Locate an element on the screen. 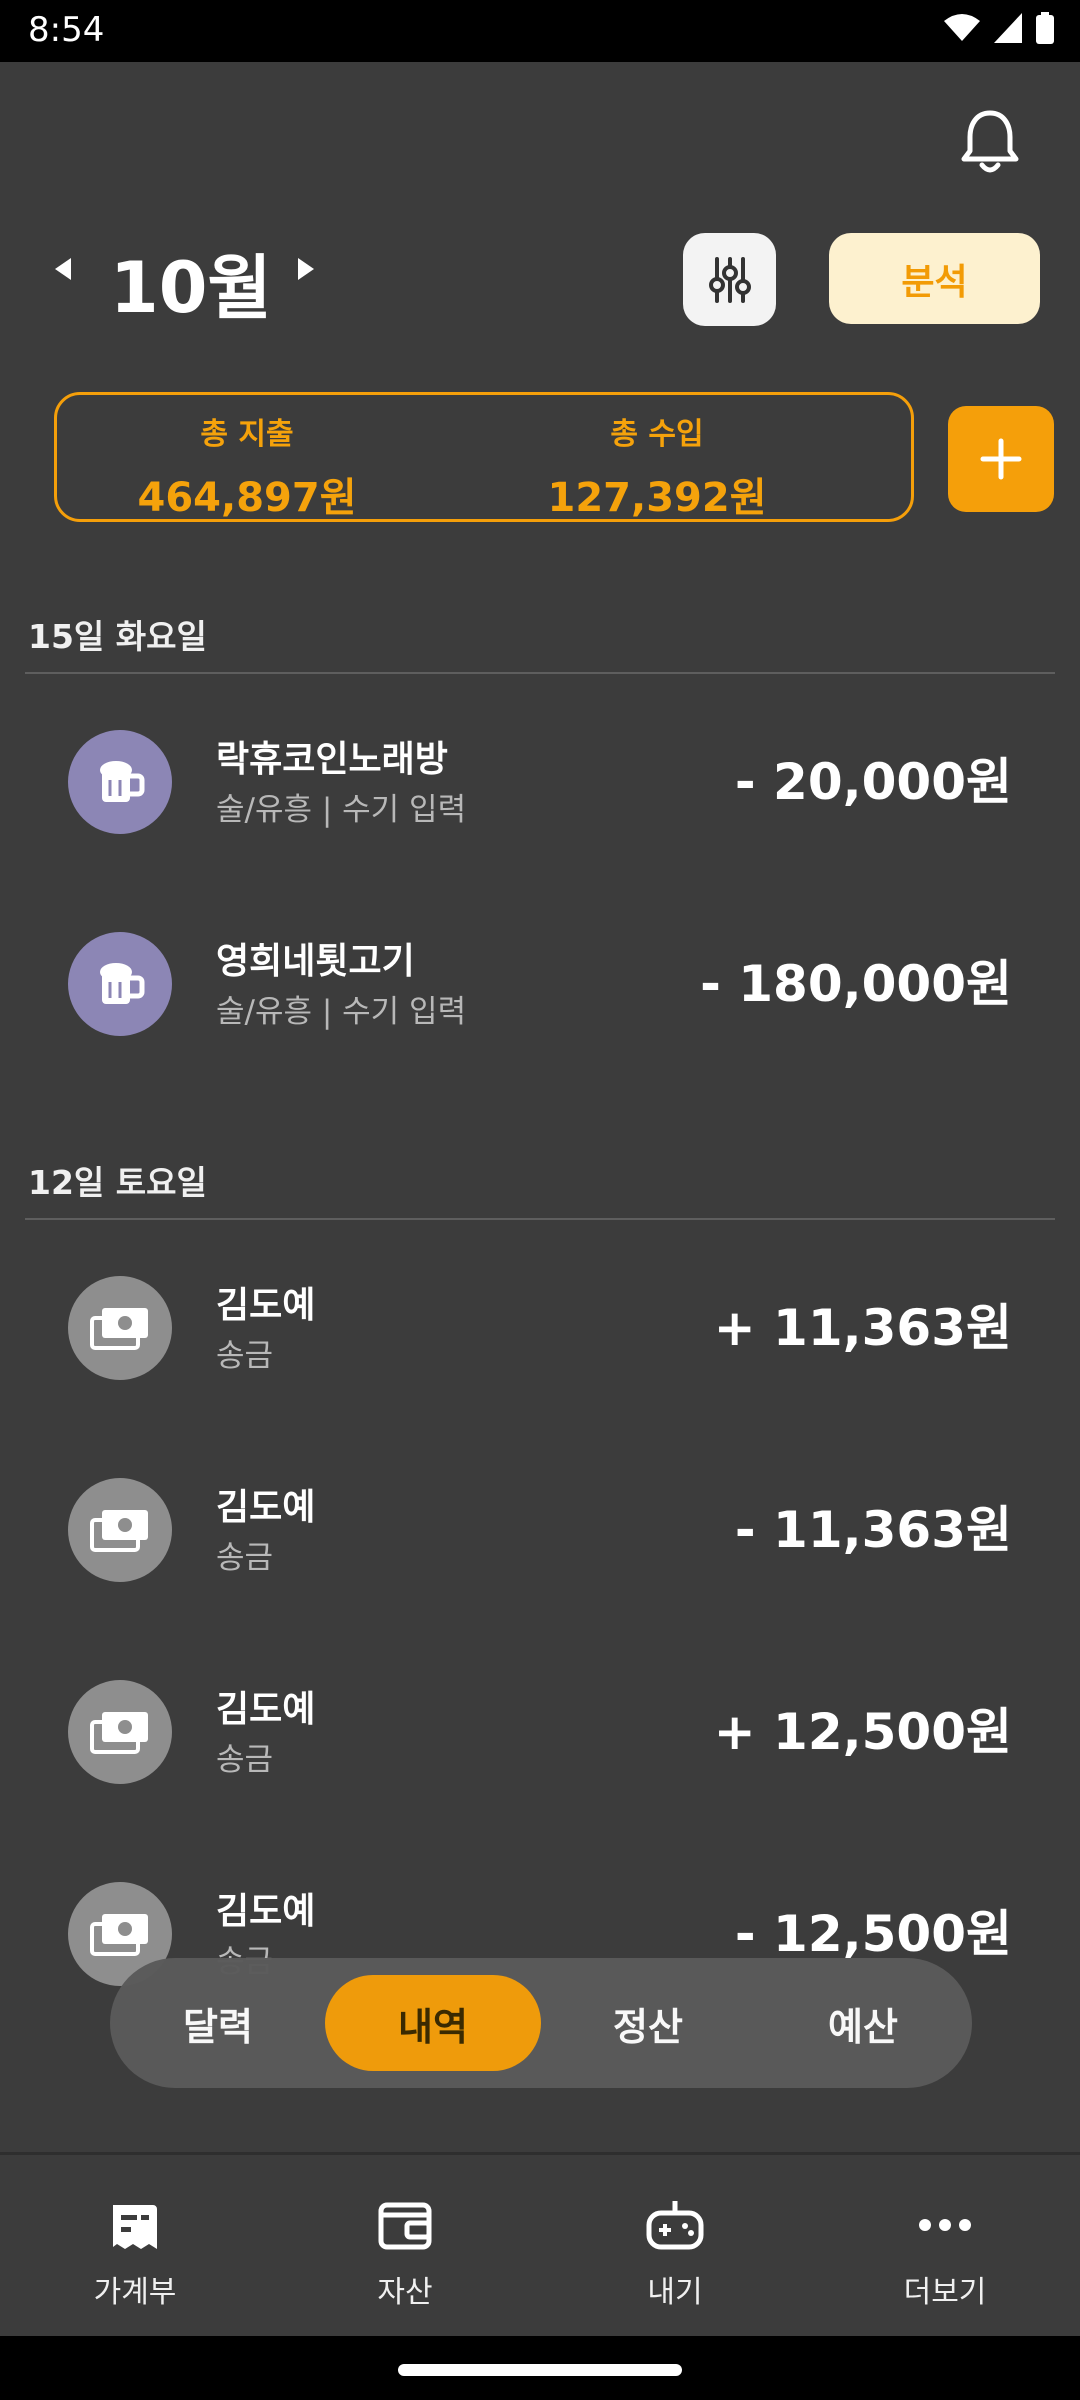 This screenshot has height=2400, width=1080. wallet-icon is located at coordinates (405, 2226).